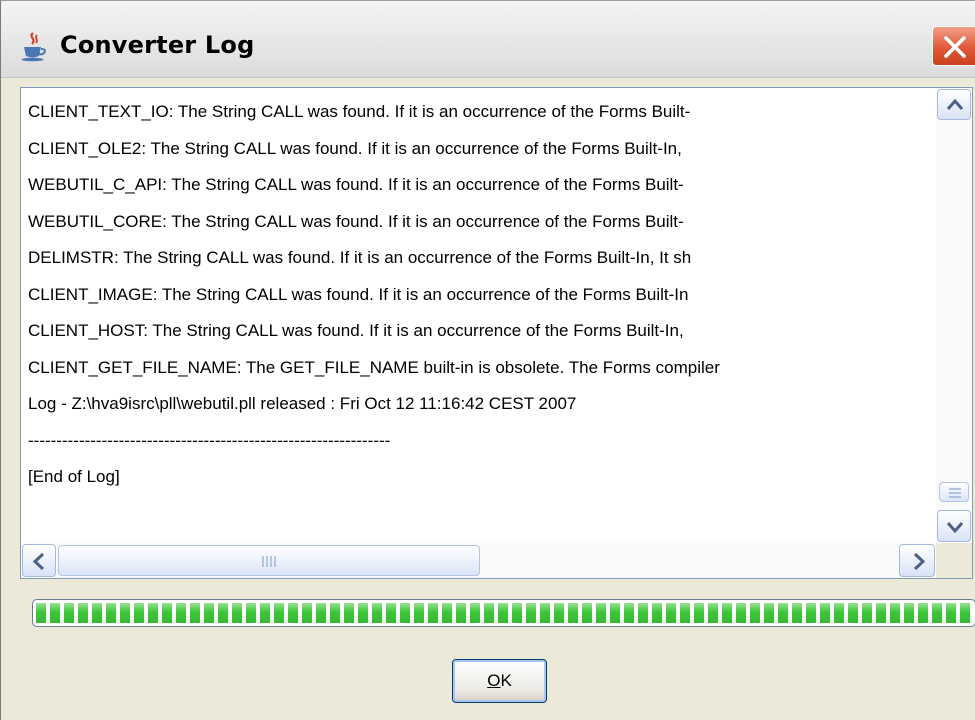 The width and height of the screenshot is (975, 720). I want to click on scroll-up-button, so click(954, 104).